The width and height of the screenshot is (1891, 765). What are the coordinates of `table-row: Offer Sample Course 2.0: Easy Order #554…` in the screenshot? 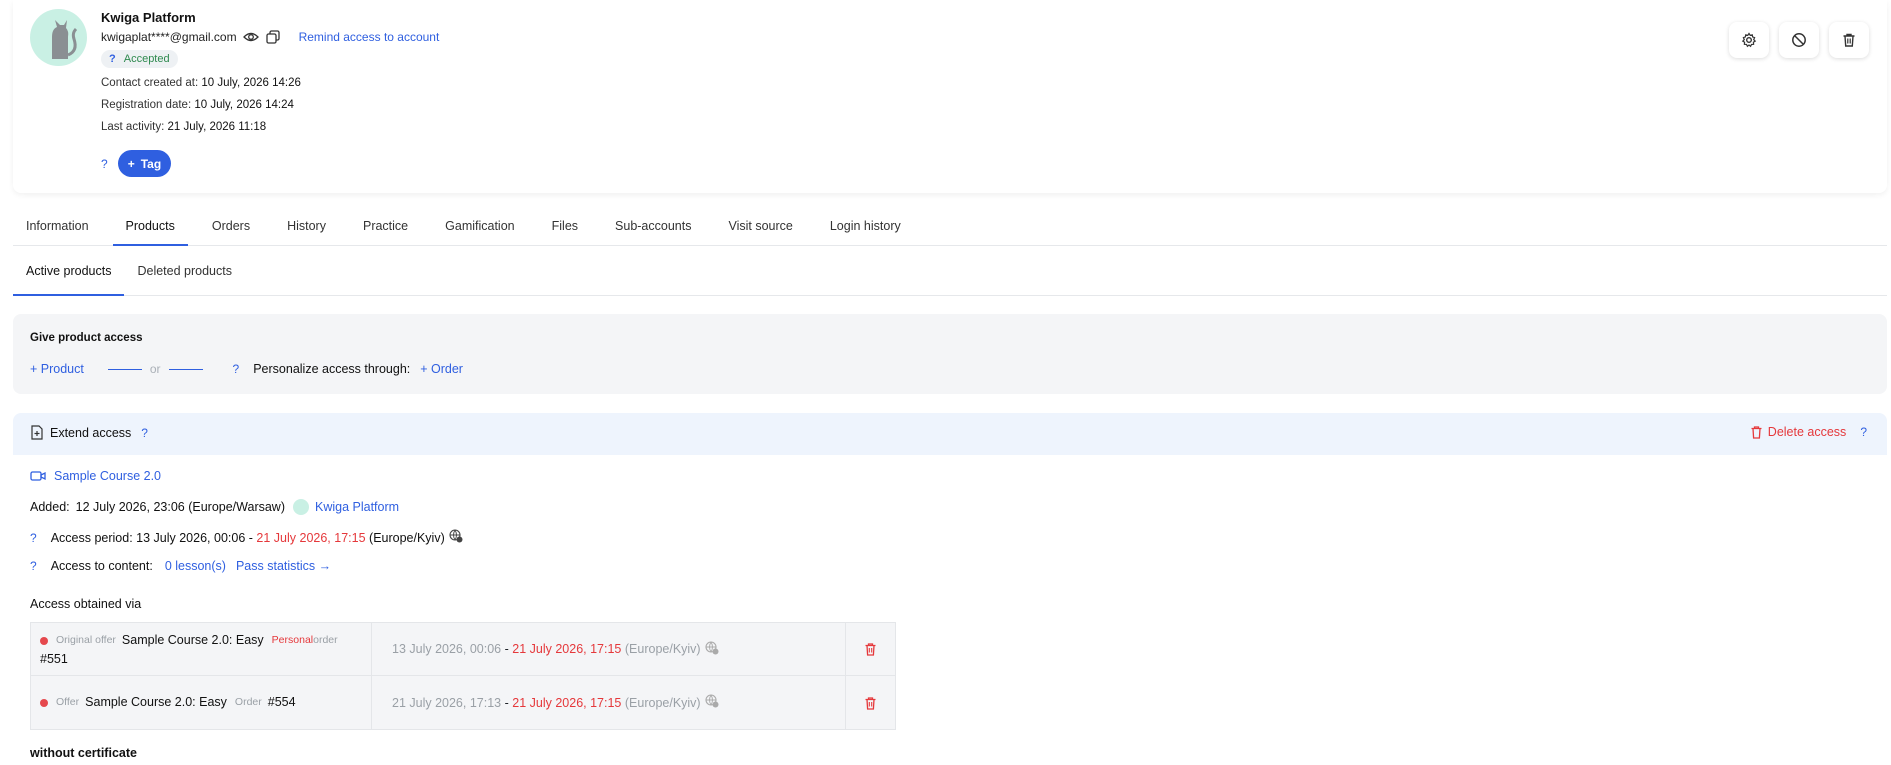 It's located at (463, 702).